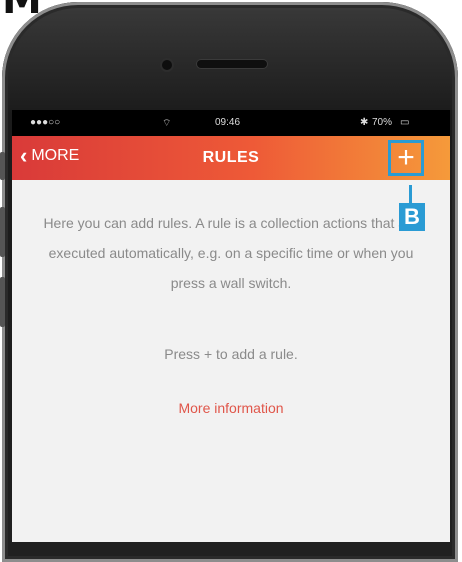  What do you see at coordinates (382, 122) in the screenshot?
I see `battery-percent: 70%` at bounding box center [382, 122].